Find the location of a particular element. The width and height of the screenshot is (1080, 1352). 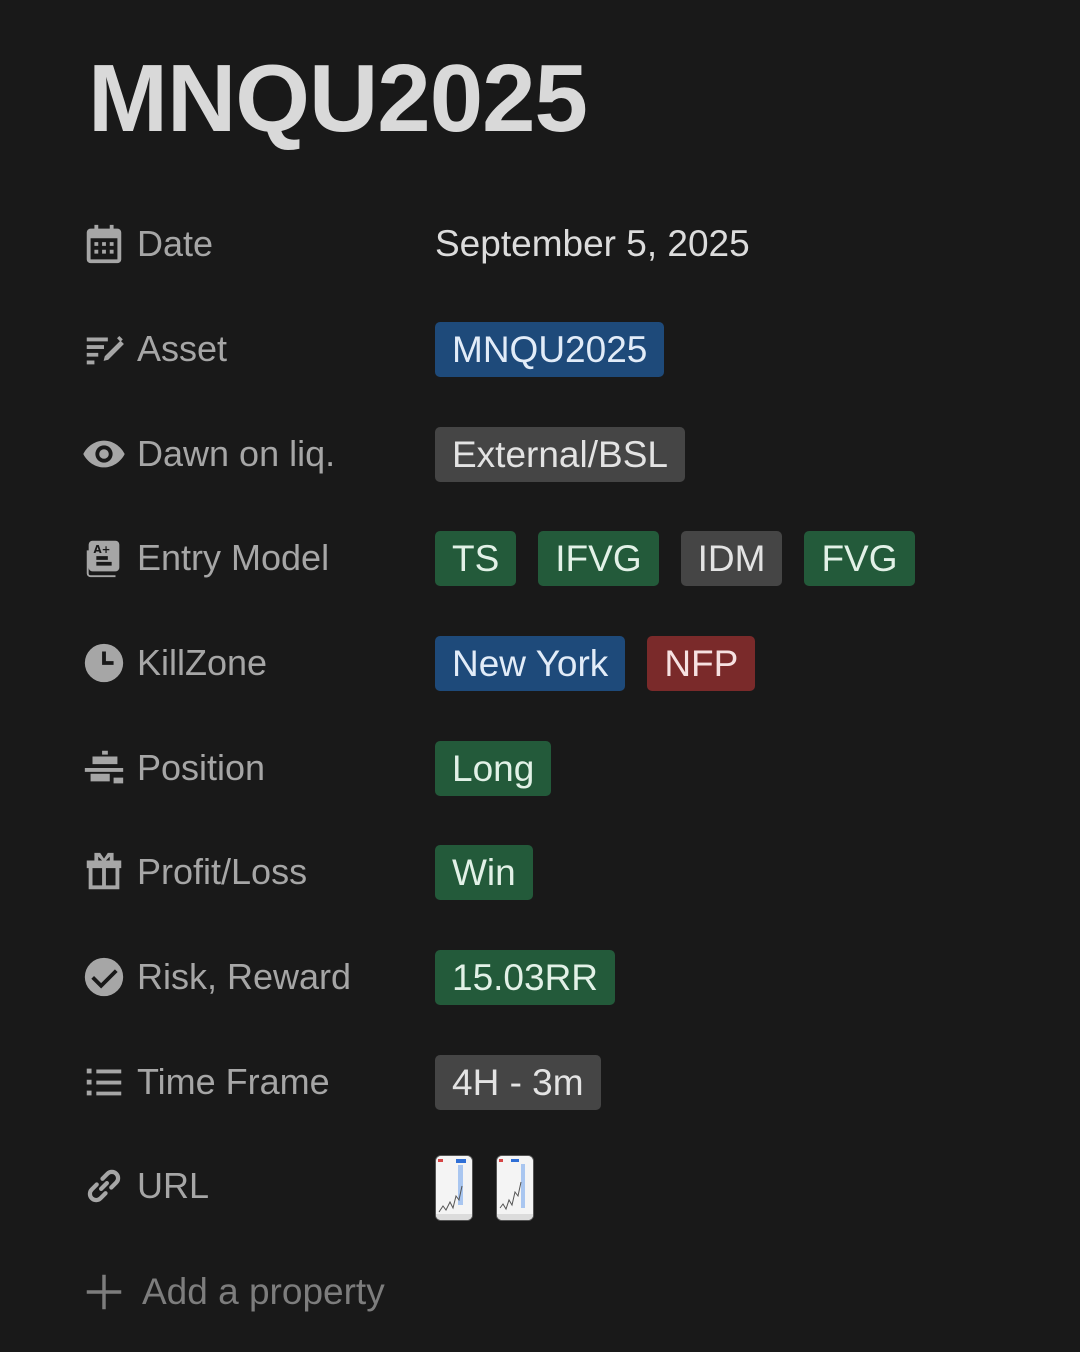

date-value: September 5, 2025 is located at coordinates (592, 243).